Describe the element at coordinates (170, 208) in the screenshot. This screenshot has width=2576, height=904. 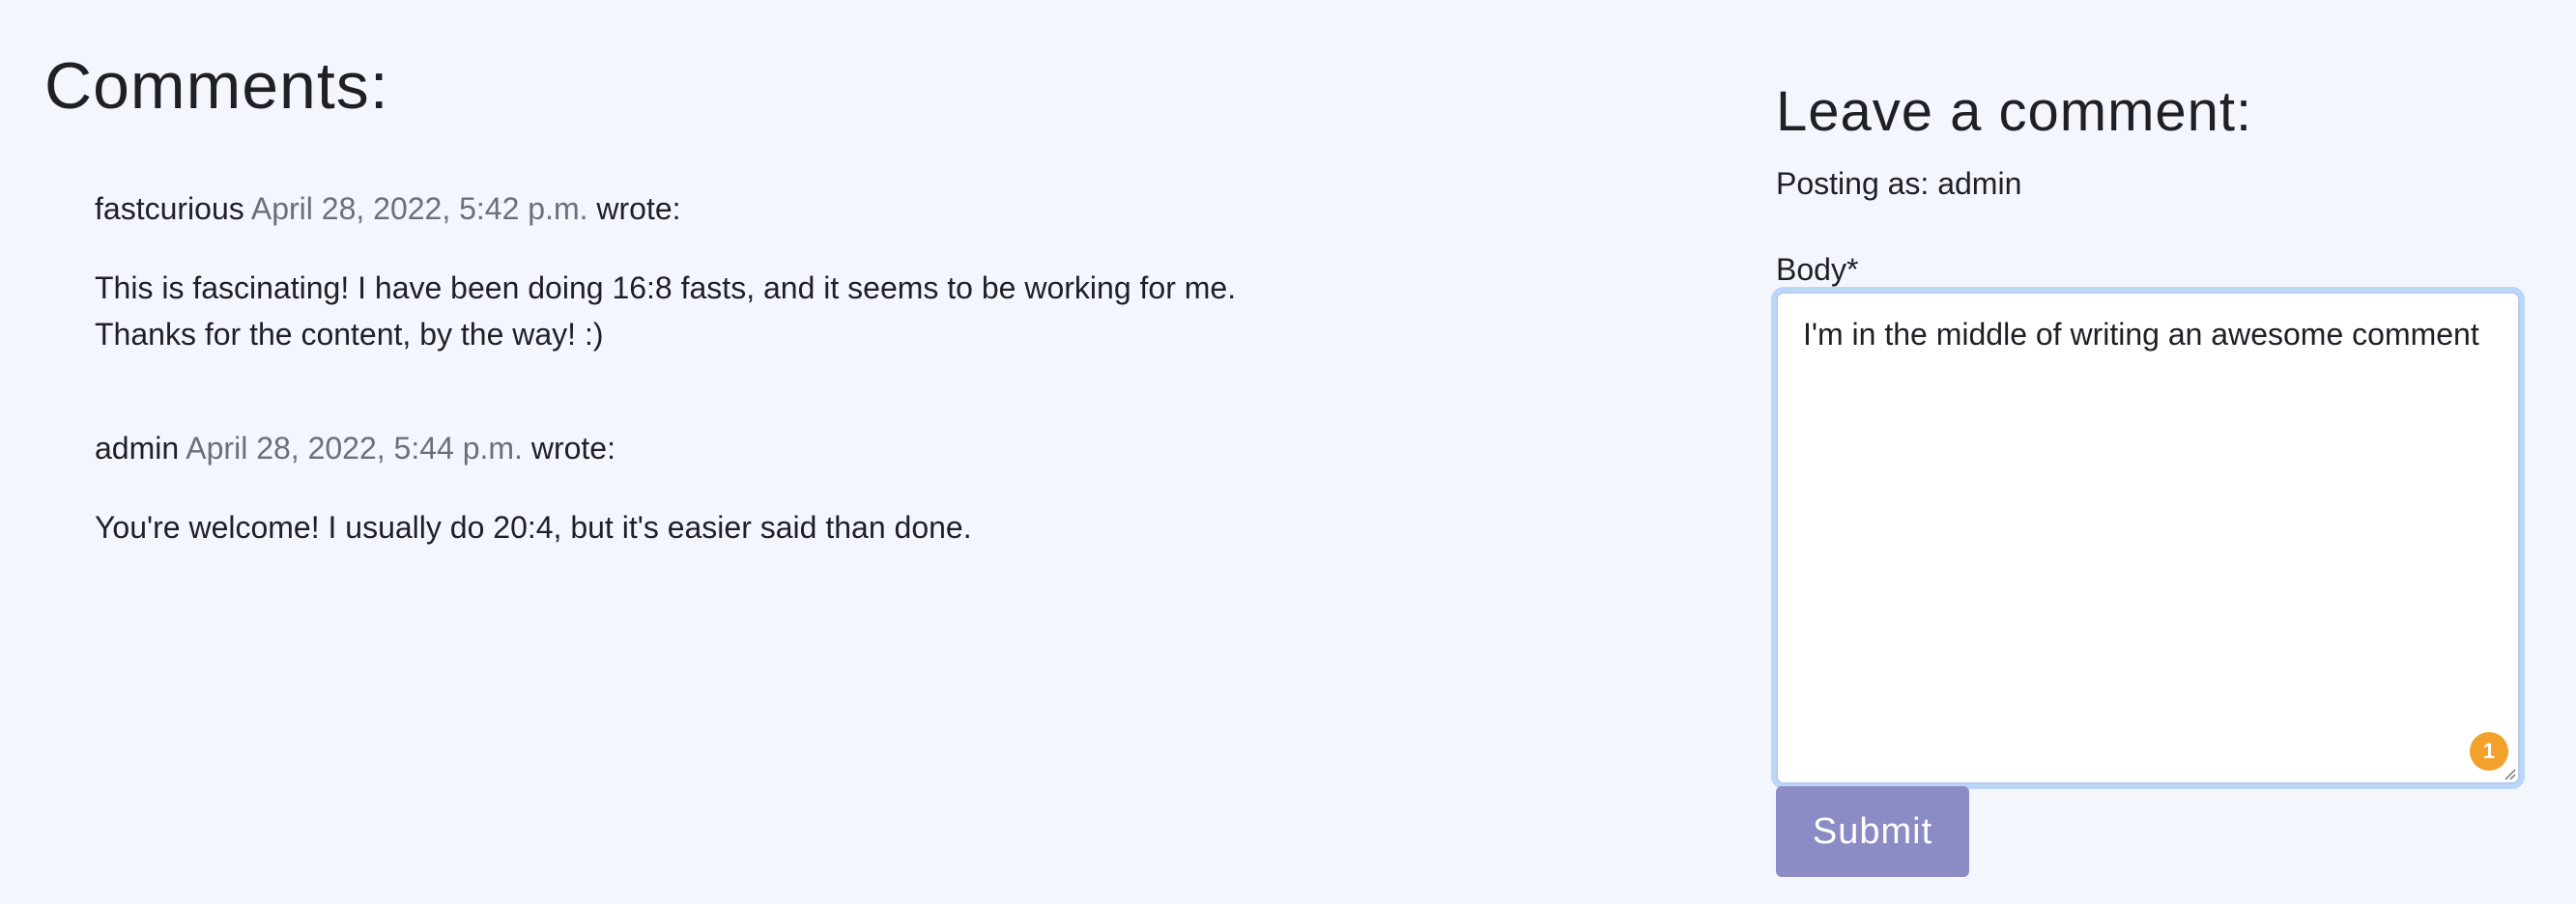
I see `comment-author: fastcurious` at that location.